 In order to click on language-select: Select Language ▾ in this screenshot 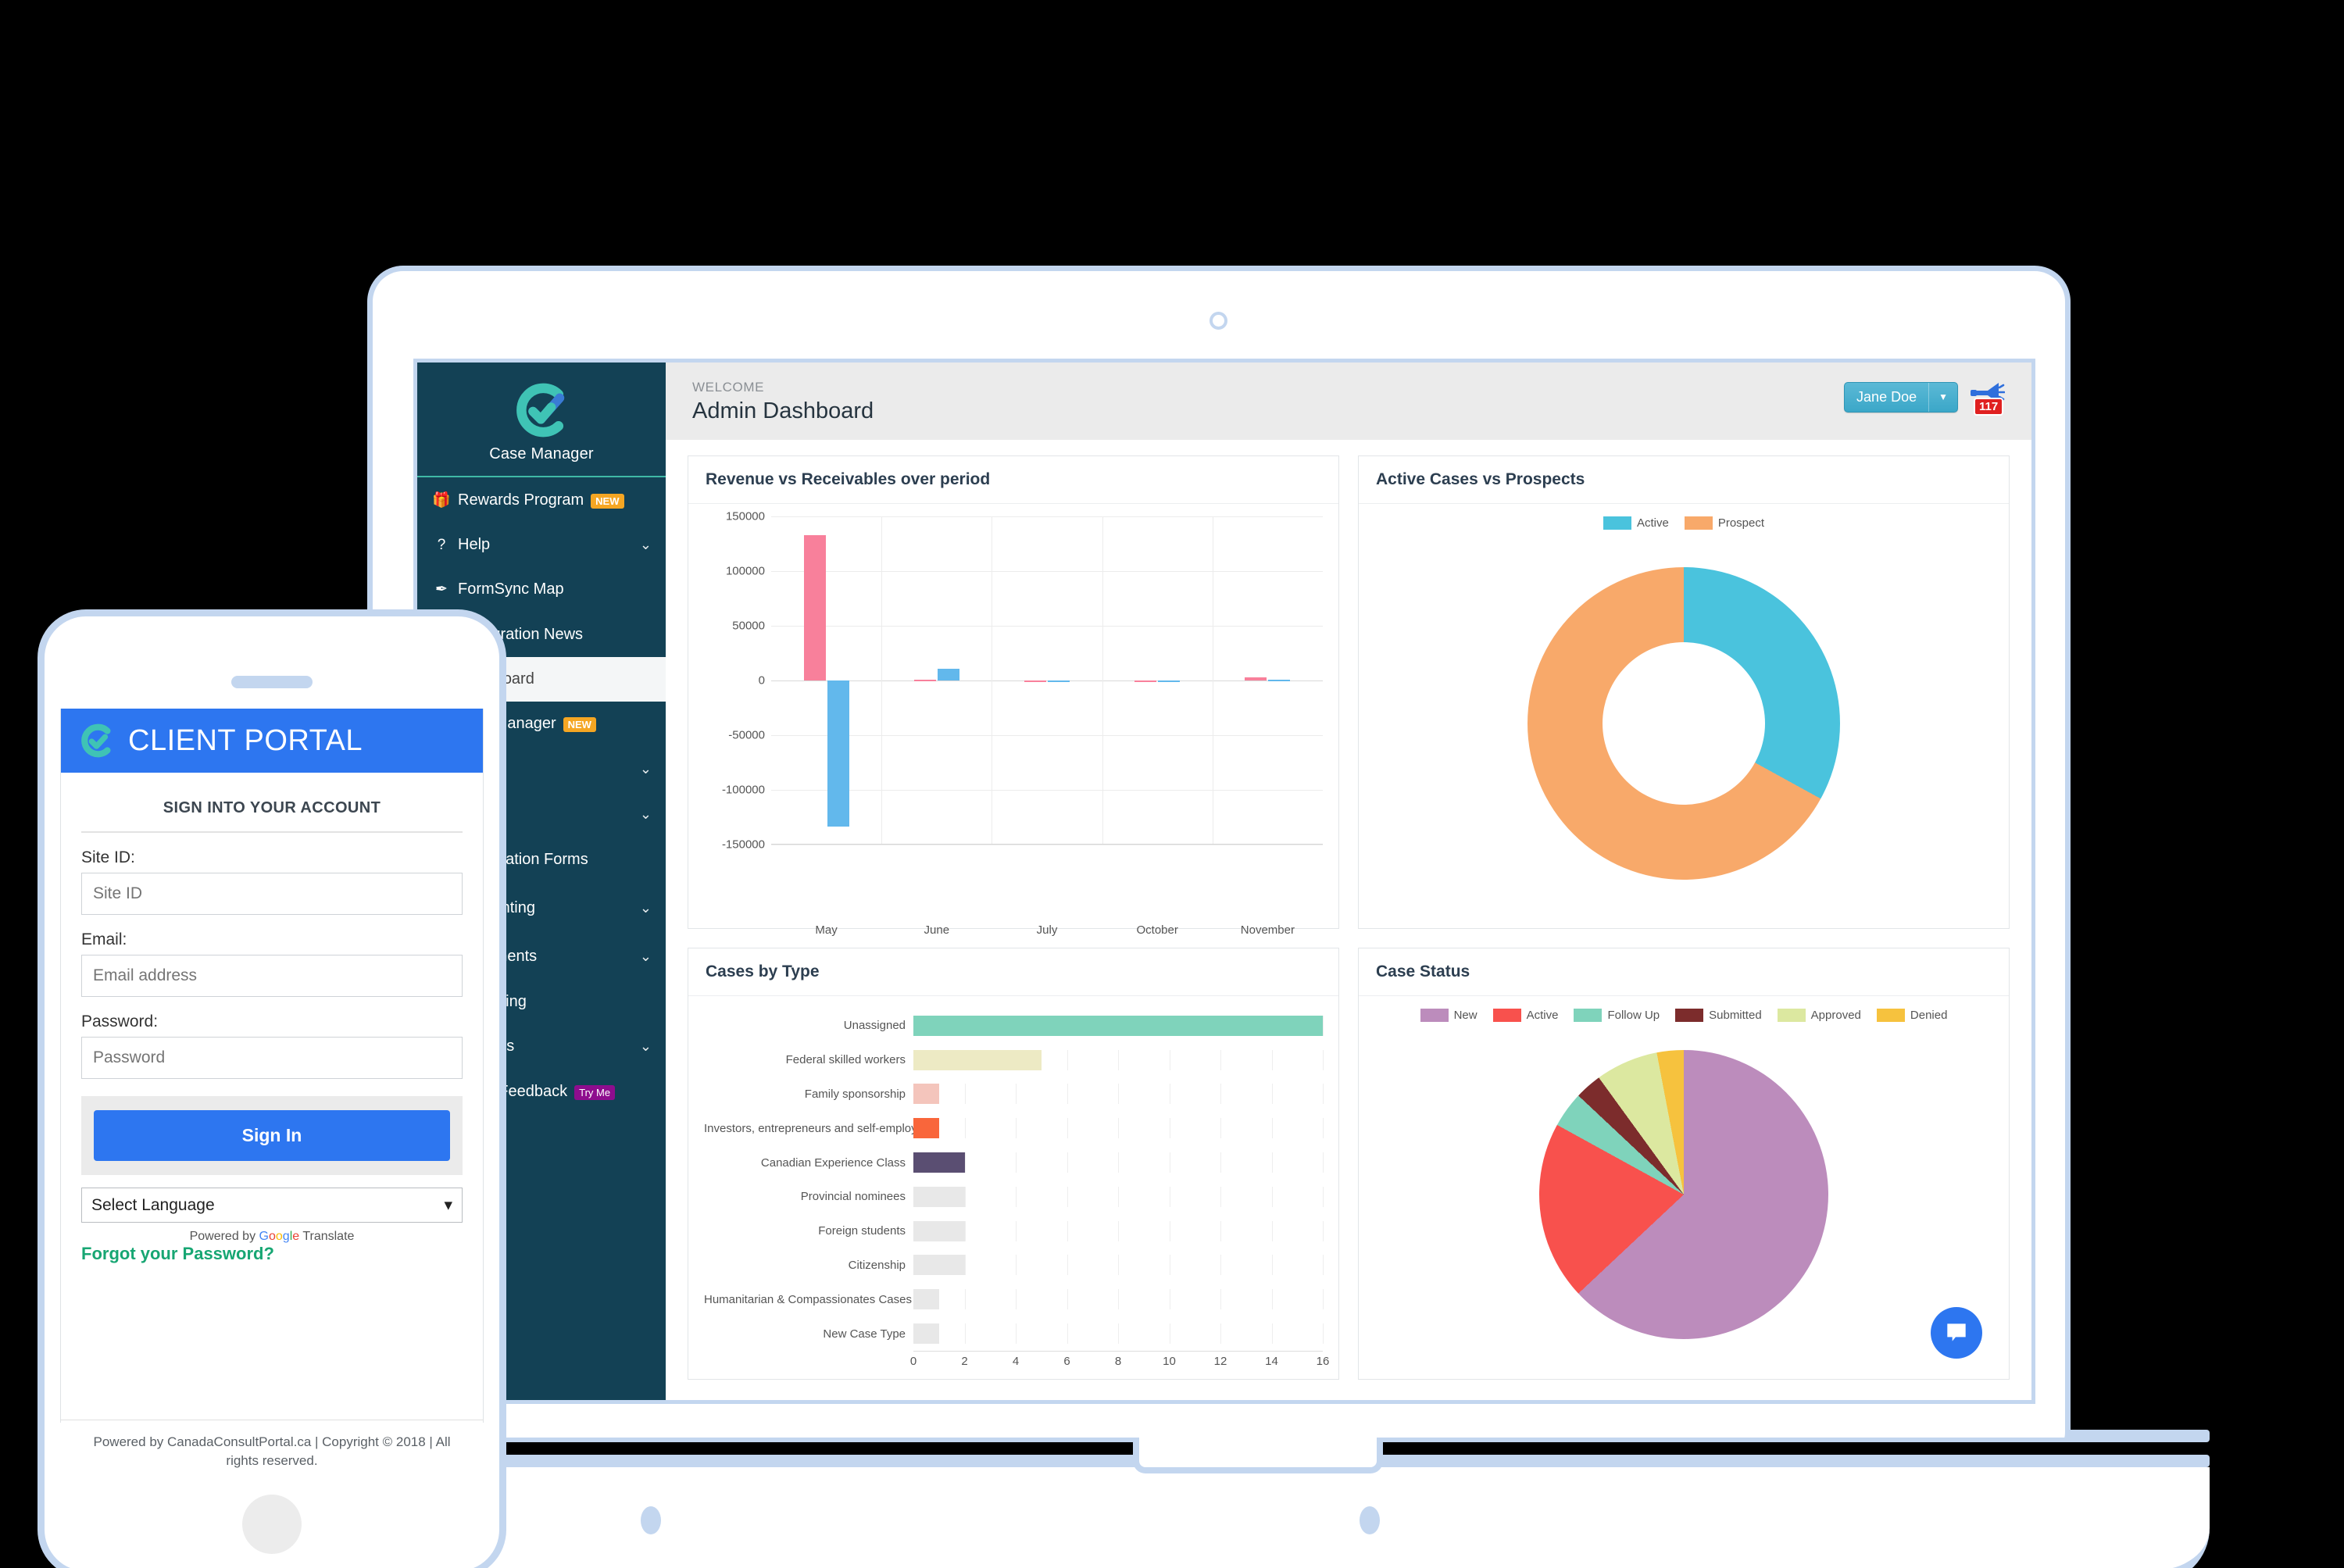, I will do `click(272, 1205)`.